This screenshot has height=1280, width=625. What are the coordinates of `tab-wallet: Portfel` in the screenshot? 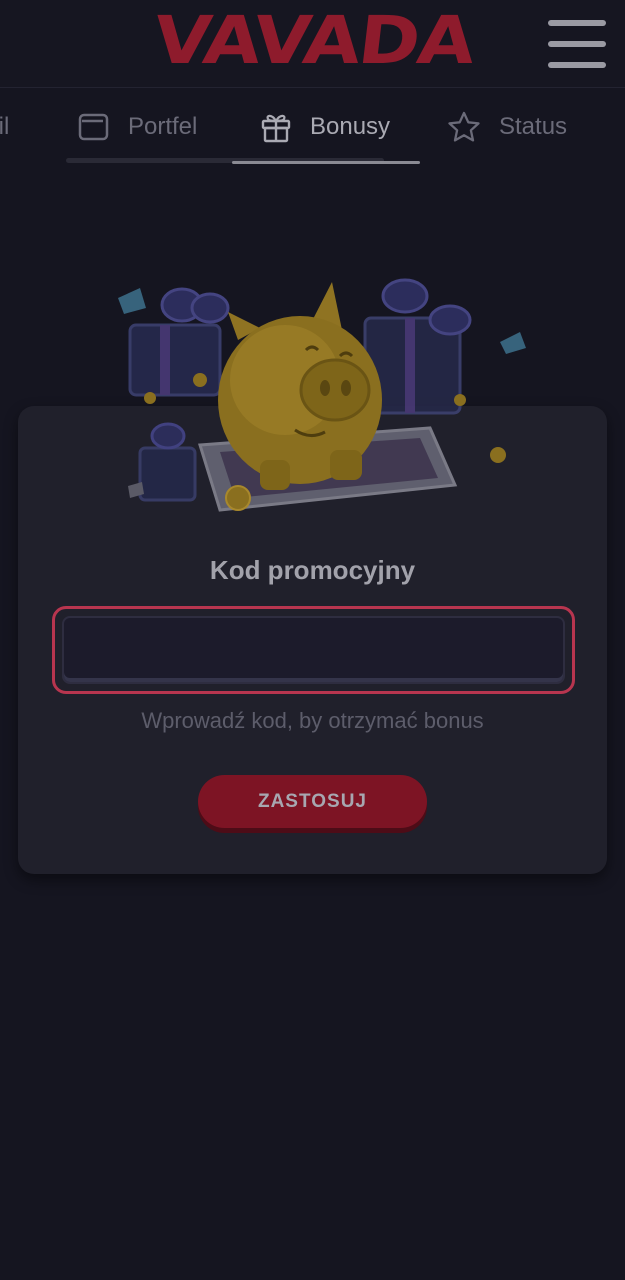 It's located at (137, 127).